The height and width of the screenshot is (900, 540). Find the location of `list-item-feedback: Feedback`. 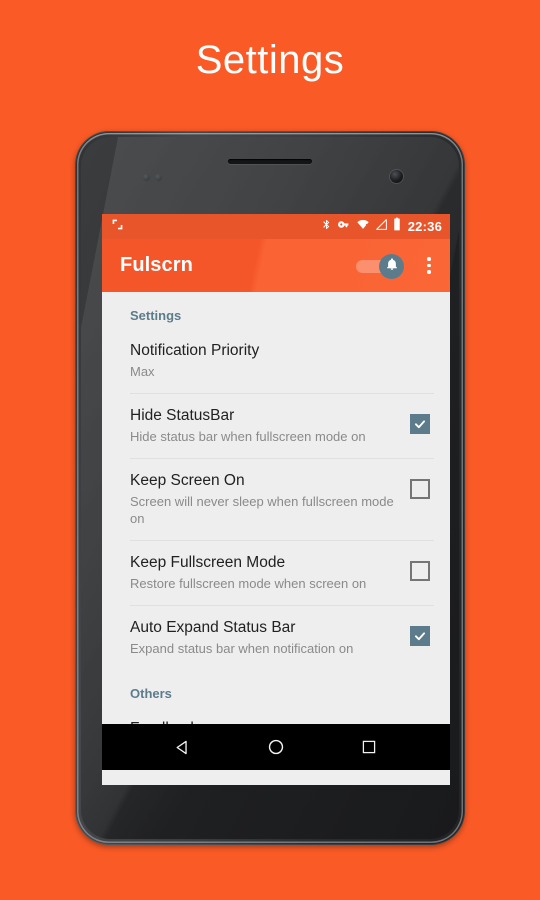

list-item-feedback: Feedback is located at coordinates (276, 715).